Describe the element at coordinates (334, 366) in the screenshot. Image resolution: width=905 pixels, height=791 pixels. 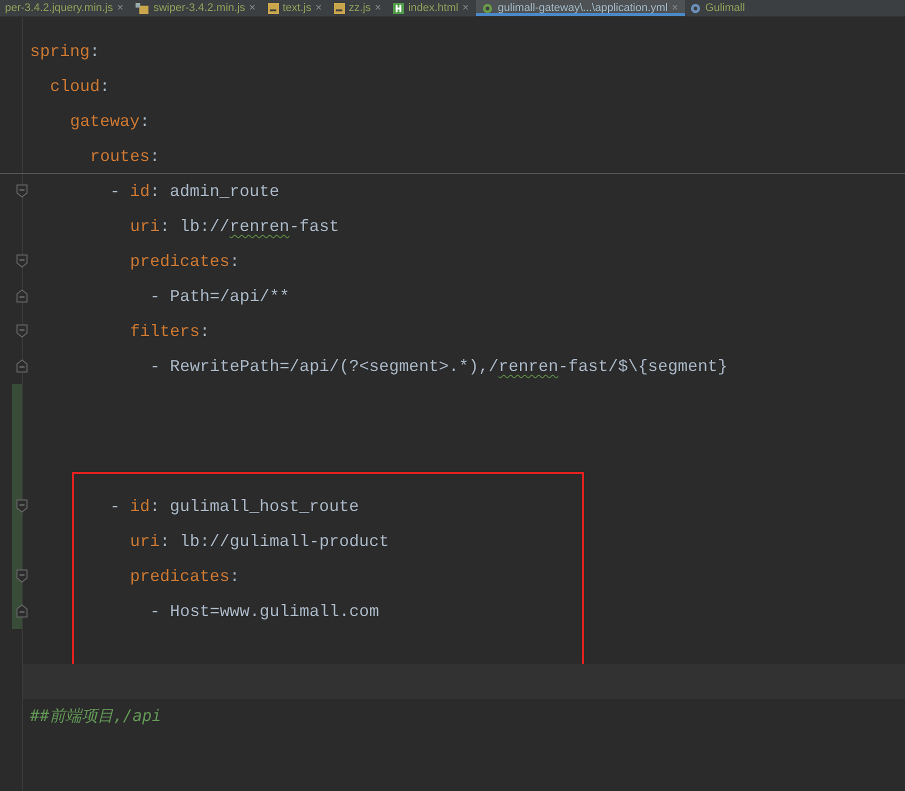
I see `yaml-value: RewritePath=/api/(?<segment>.*),/` at that location.